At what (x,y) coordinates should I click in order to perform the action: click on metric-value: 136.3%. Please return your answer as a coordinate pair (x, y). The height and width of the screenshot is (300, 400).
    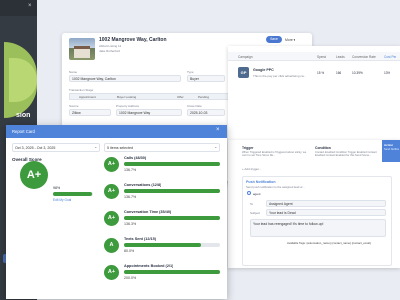
    Looking at the image, I should click on (130, 224).